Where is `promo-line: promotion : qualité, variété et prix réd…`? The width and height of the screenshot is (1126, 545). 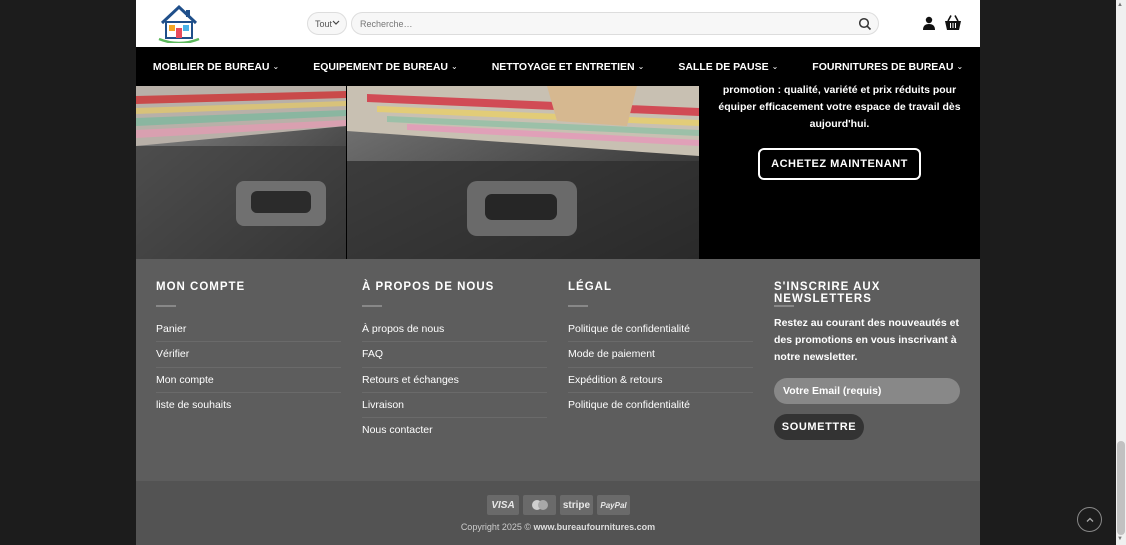
promo-line: promotion : qualité, variété et prix réd… is located at coordinates (839, 90).